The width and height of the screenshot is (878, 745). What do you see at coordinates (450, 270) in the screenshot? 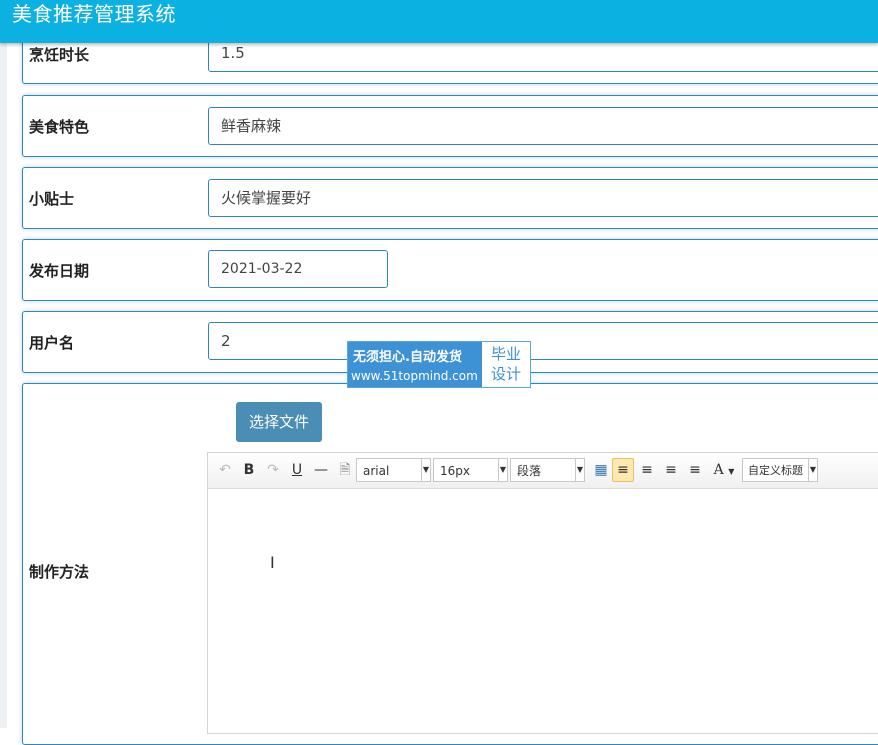
I see `form-row-publish-date: 发布日期 2021-03-22` at bounding box center [450, 270].